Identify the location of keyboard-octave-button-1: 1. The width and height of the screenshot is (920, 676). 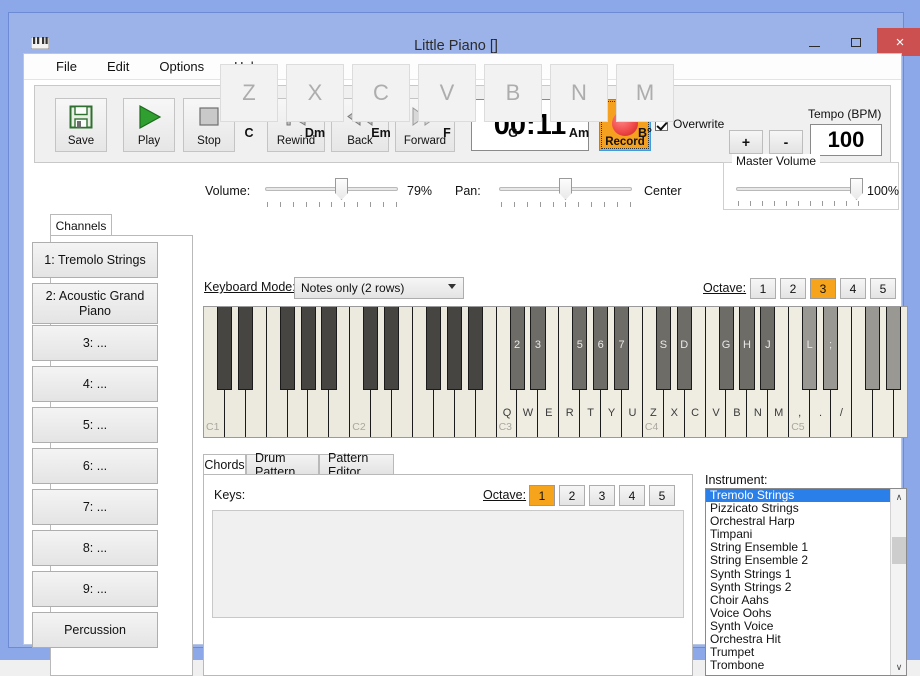
(763, 288).